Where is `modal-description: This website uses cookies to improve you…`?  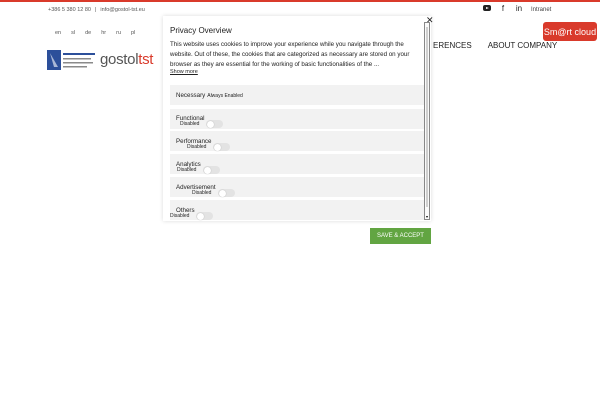 modal-description: This website uses cookies to improve you… is located at coordinates (290, 54).